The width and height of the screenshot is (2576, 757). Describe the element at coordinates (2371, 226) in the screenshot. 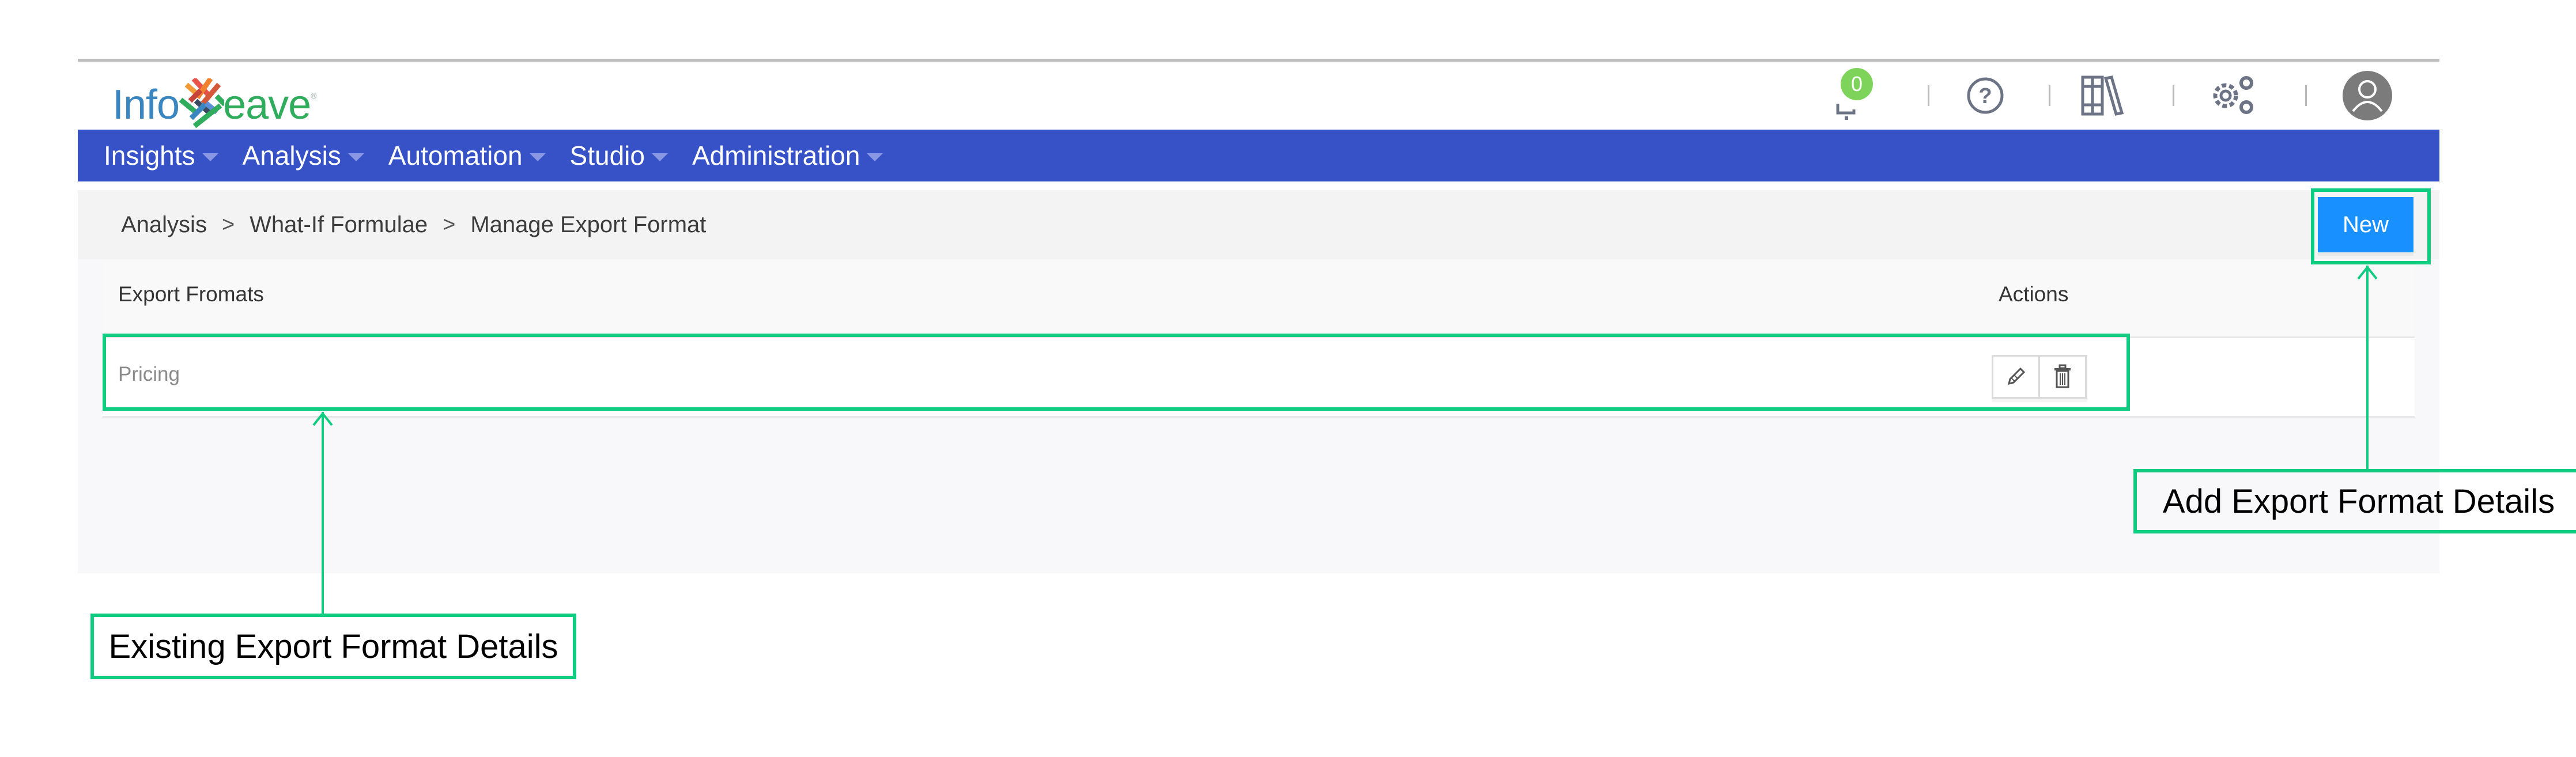

I see `annotation-highlight-new-button` at that location.